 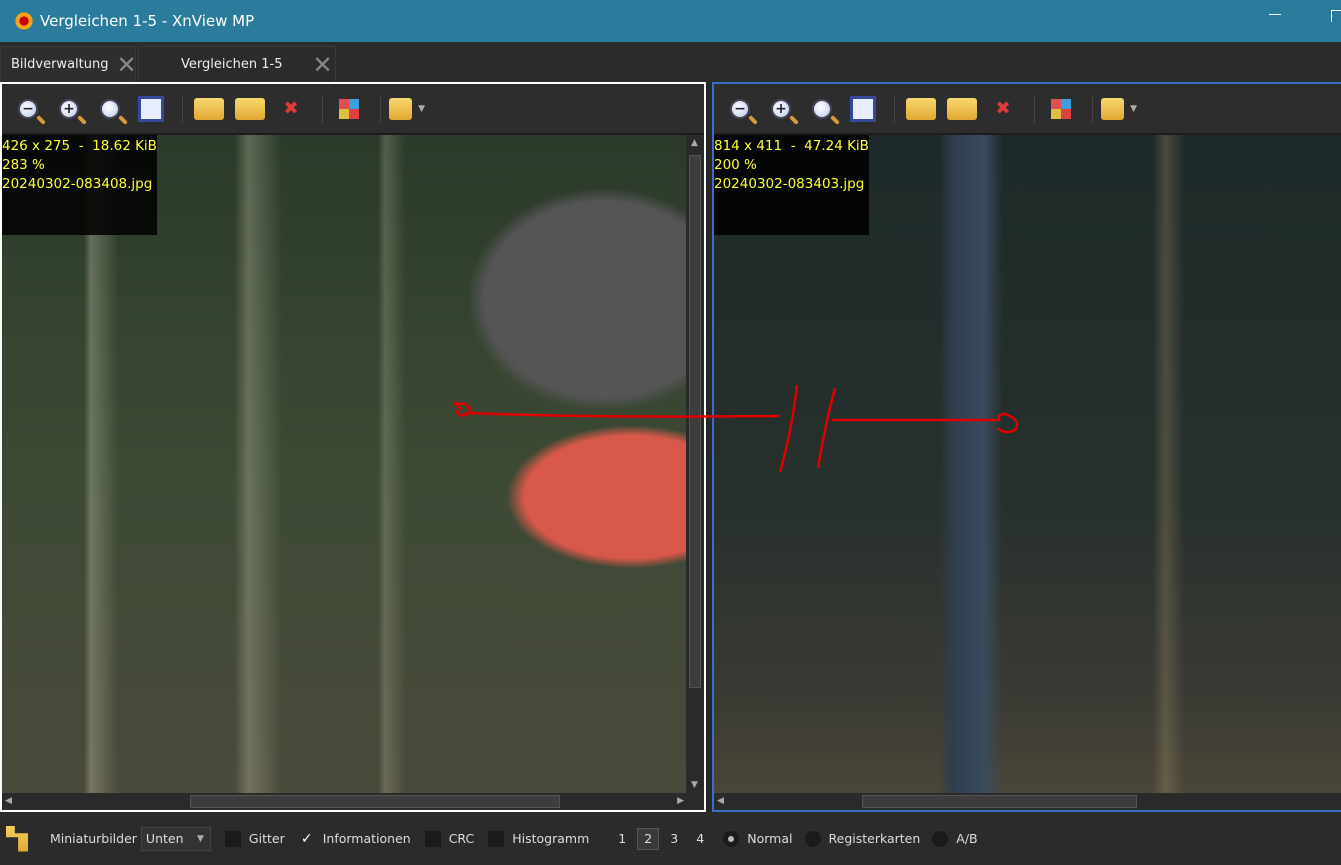 What do you see at coordinates (791, 146) in the screenshot?
I see `image-dimensions: 814 x 411 - 47.24 KiB` at bounding box center [791, 146].